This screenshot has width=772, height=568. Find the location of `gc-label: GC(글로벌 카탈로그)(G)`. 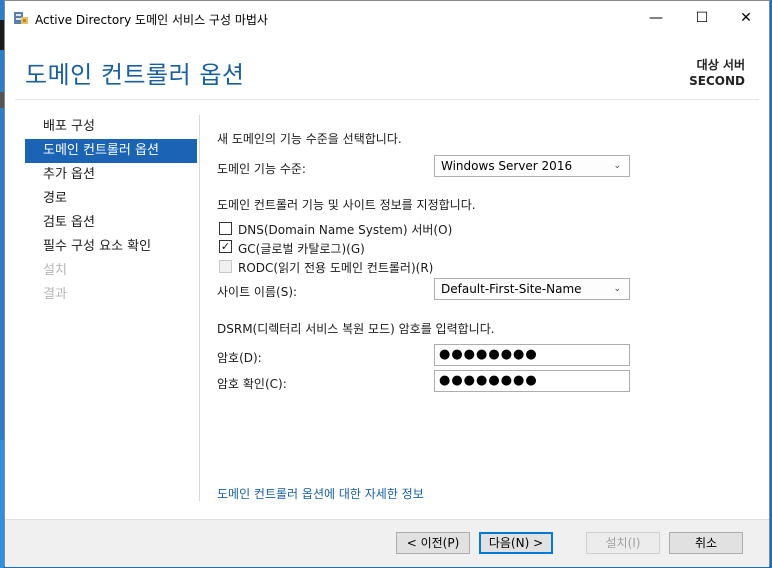

gc-label: GC(글로벌 카탈로그)(G) is located at coordinates (301, 248).